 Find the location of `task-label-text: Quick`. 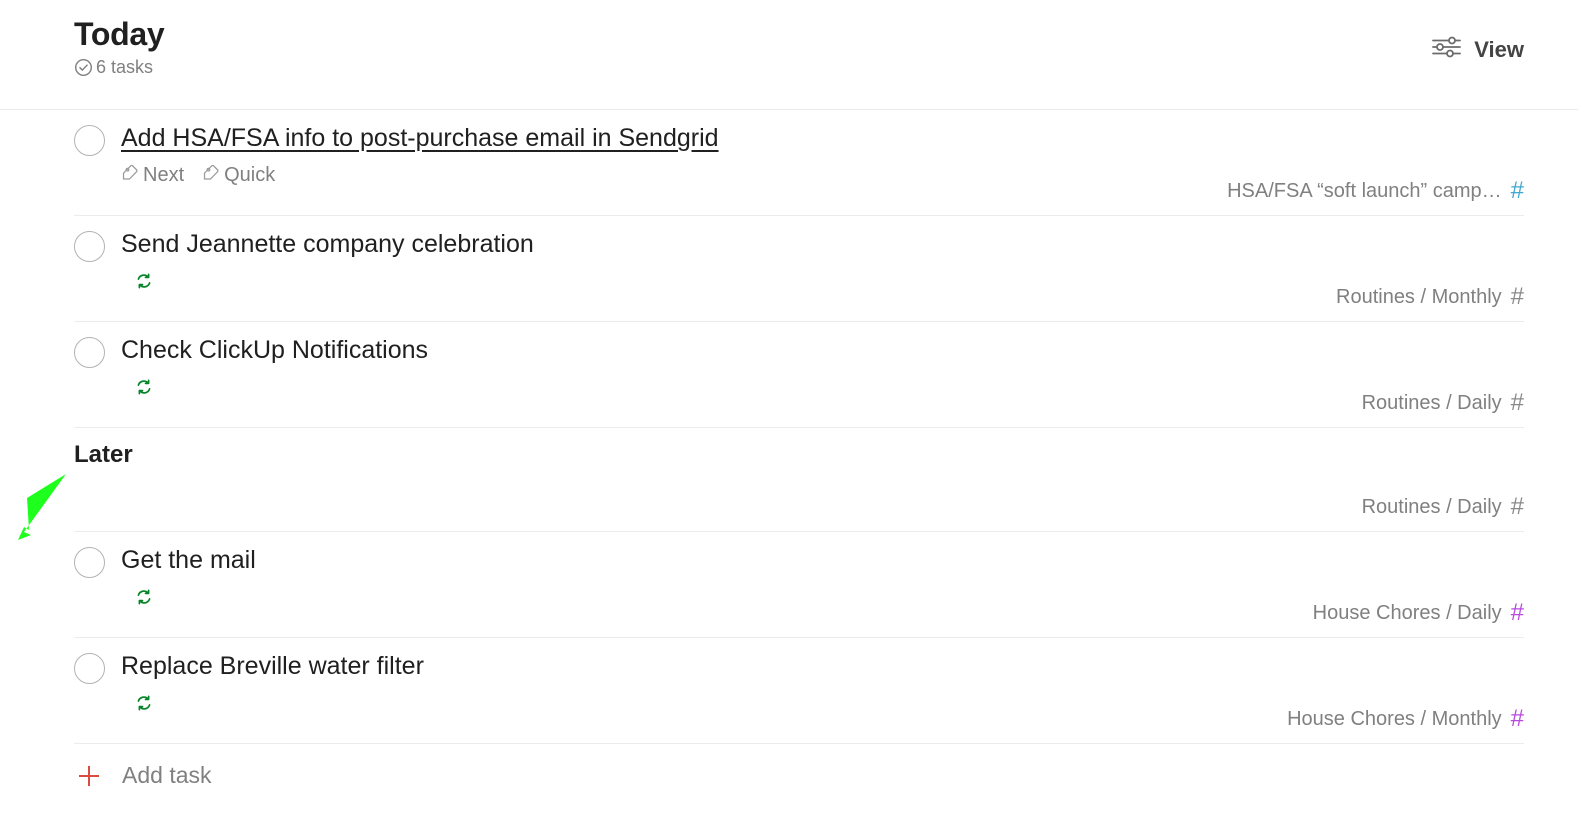

task-label-text: Quick is located at coordinates (250, 174).